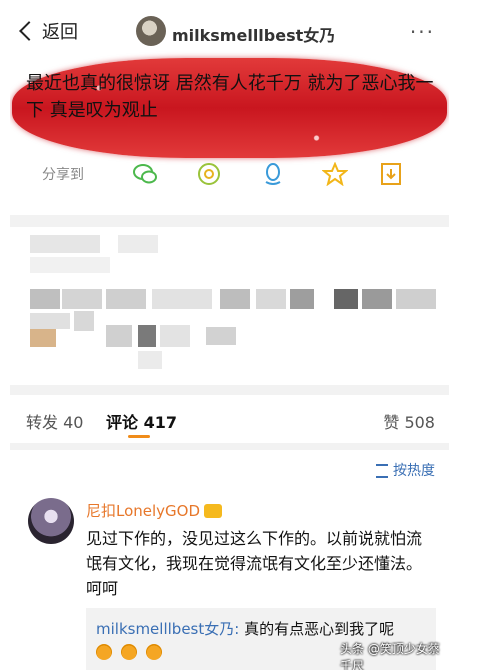 This screenshot has width=499, height=670. I want to click on reply-text: milksmelllbest女乃: 真的有点恶心到我了呢, so click(245, 628).